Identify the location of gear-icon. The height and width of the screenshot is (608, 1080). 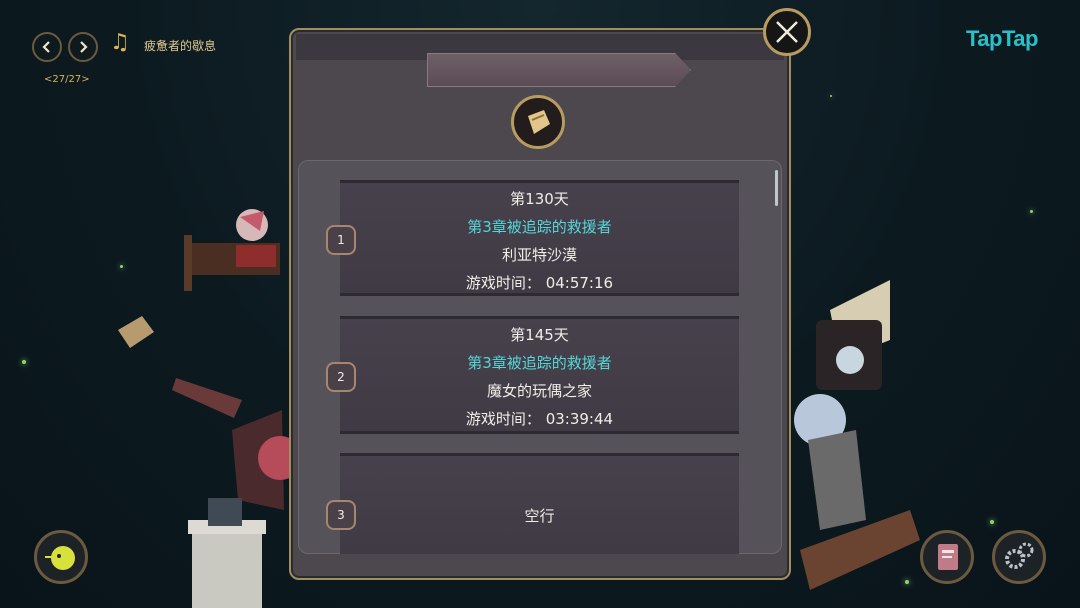
(1019, 555).